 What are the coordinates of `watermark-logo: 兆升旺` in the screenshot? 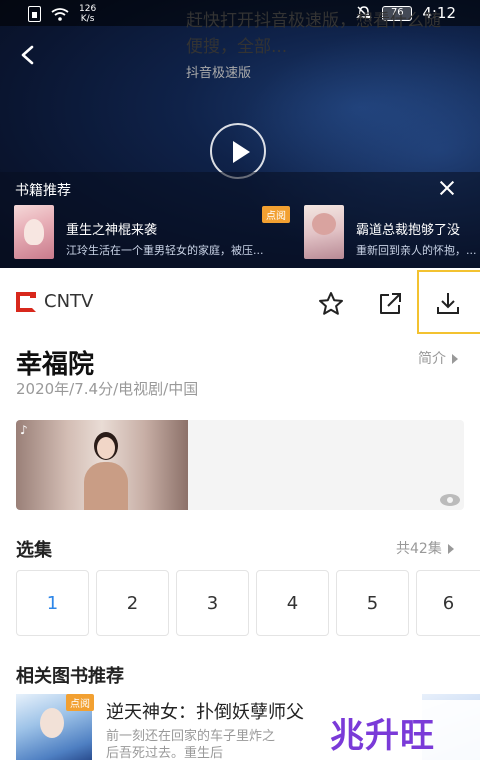 It's located at (382, 736).